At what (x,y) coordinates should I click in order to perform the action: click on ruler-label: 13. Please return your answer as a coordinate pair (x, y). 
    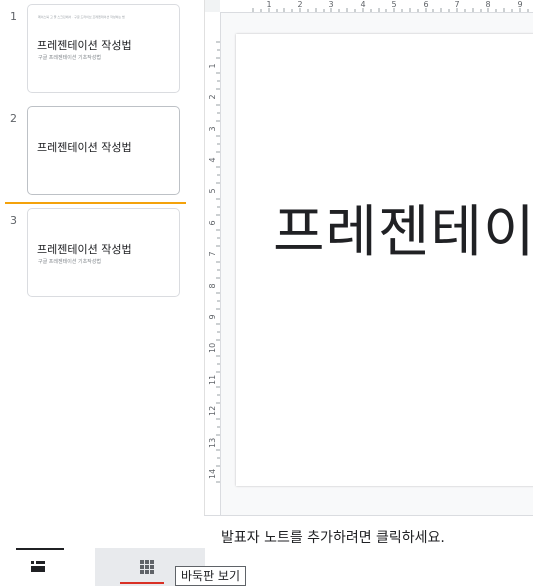
    Looking at the image, I should click on (212, 442).